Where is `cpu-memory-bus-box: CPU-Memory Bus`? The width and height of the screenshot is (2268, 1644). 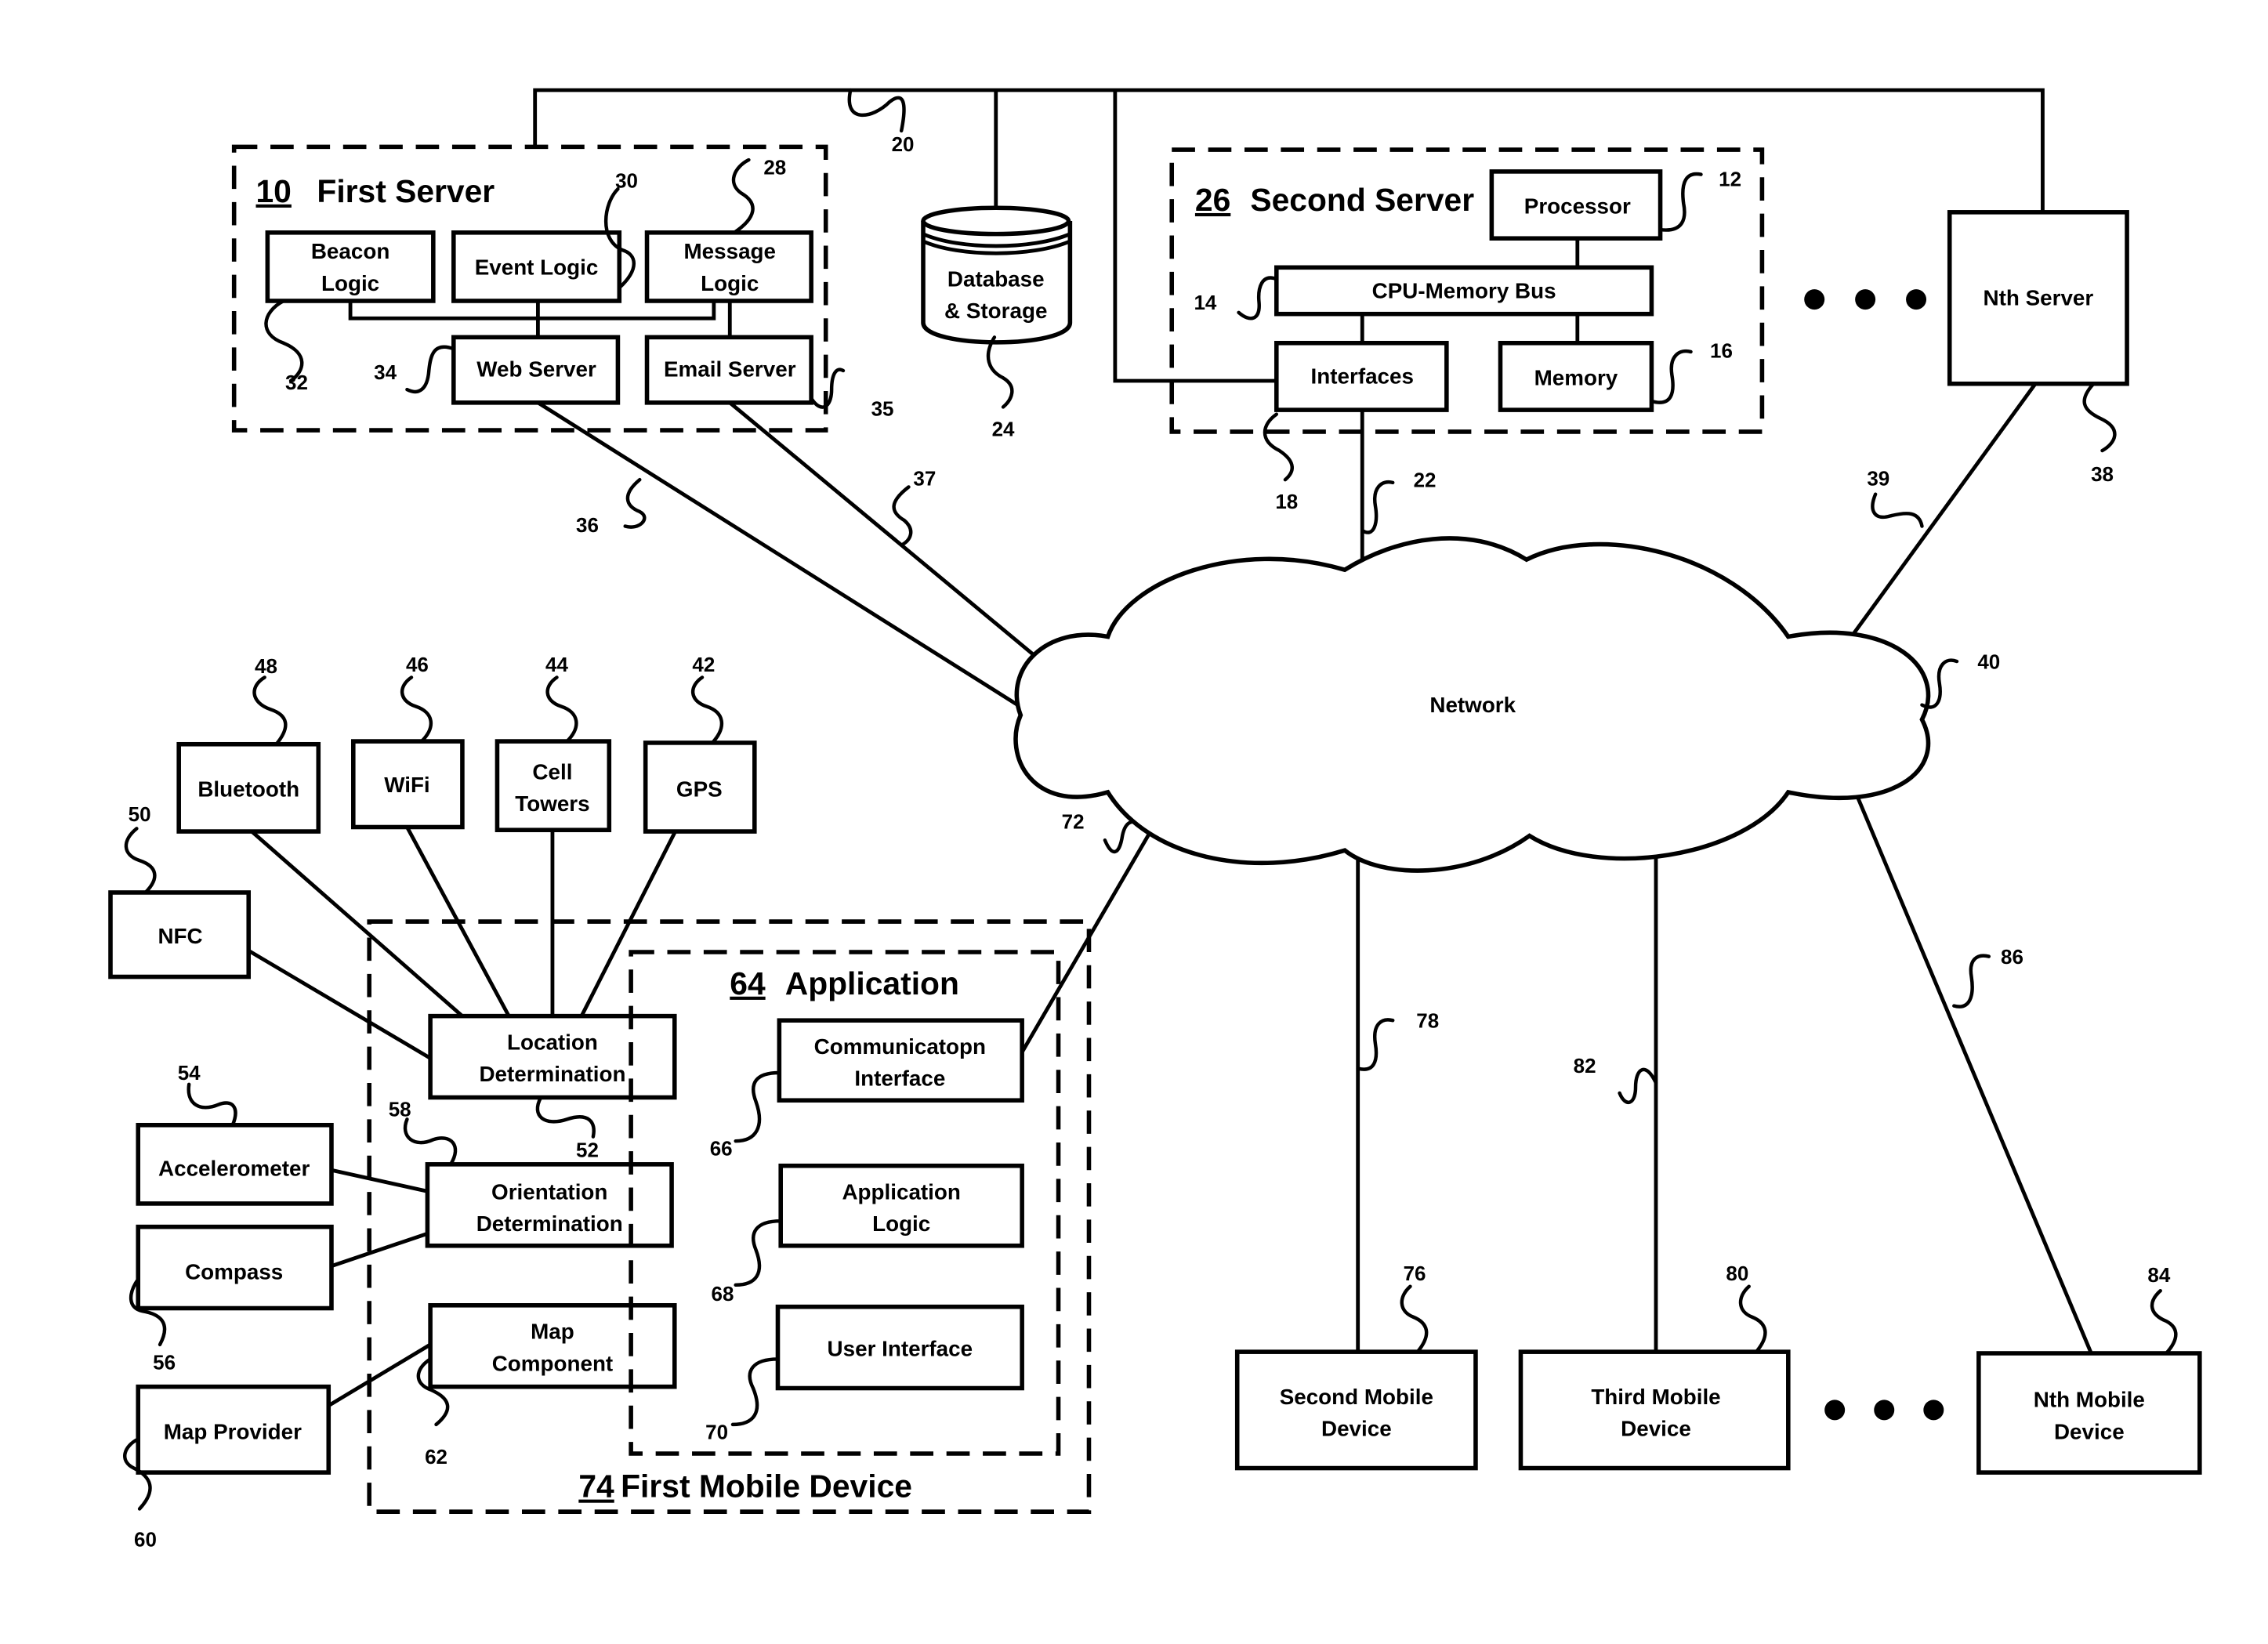
cpu-memory-bus-box: CPU-Memory Bus is located at coordinates (1464, 291).